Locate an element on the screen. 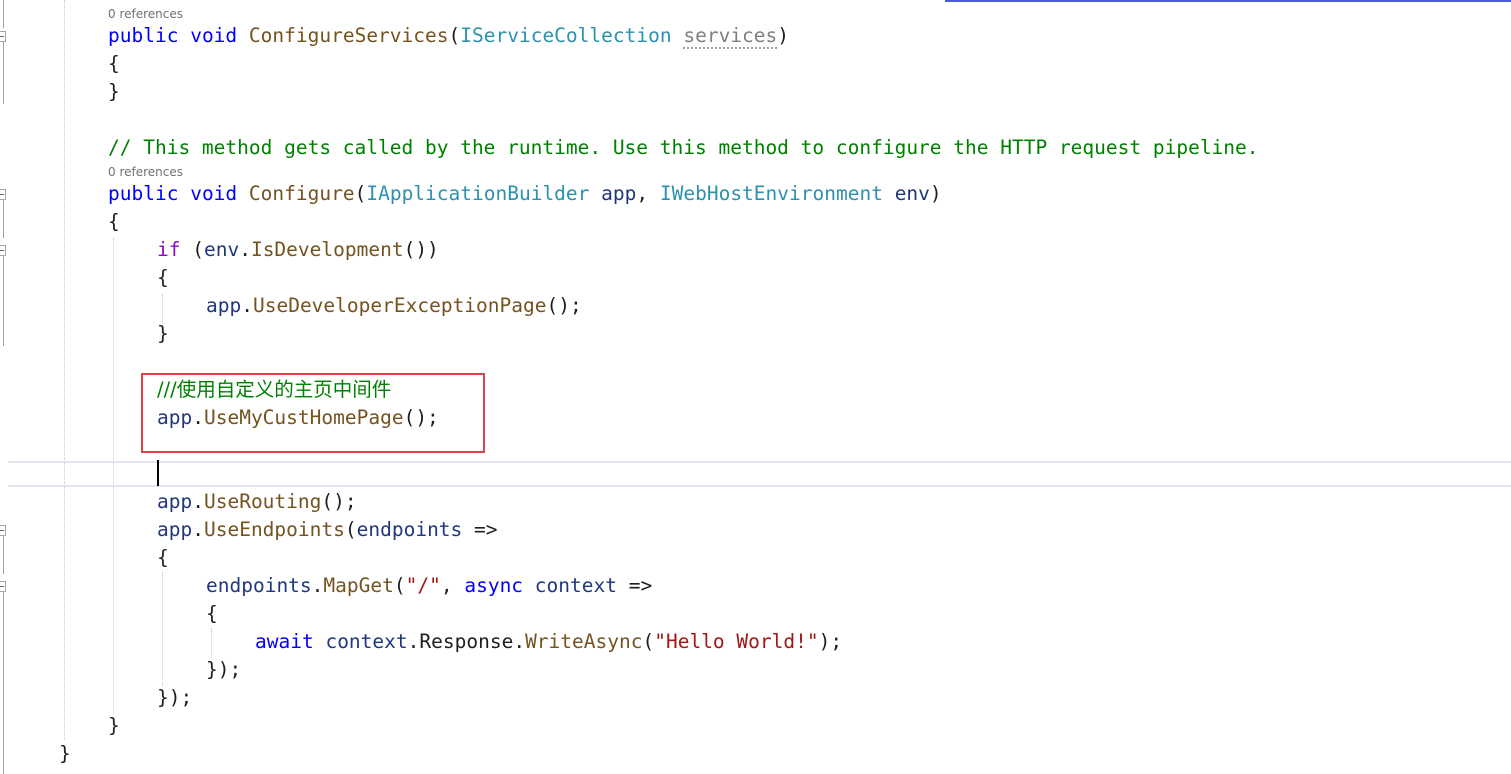 The height and width of the screenshot is (774, 1511). code-line-endpoints: app.UseEndpoints(endpoints => is located at coordinates (327, 530).